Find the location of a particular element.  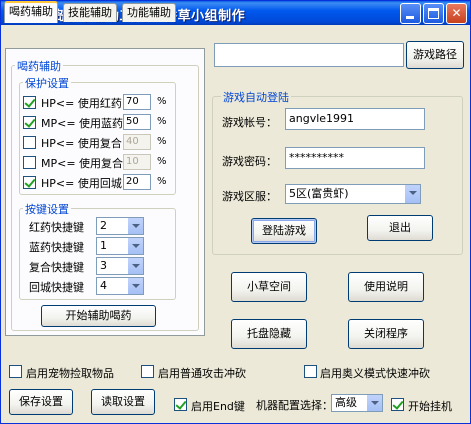

aoyi-mode-label: 启用奥义模式快速冲砍 is located at coordinates (375, 373).